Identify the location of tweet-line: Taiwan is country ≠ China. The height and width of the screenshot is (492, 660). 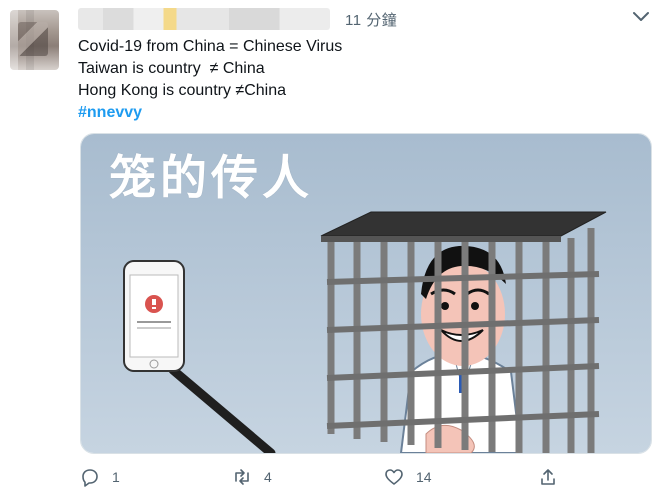
(171, 68).